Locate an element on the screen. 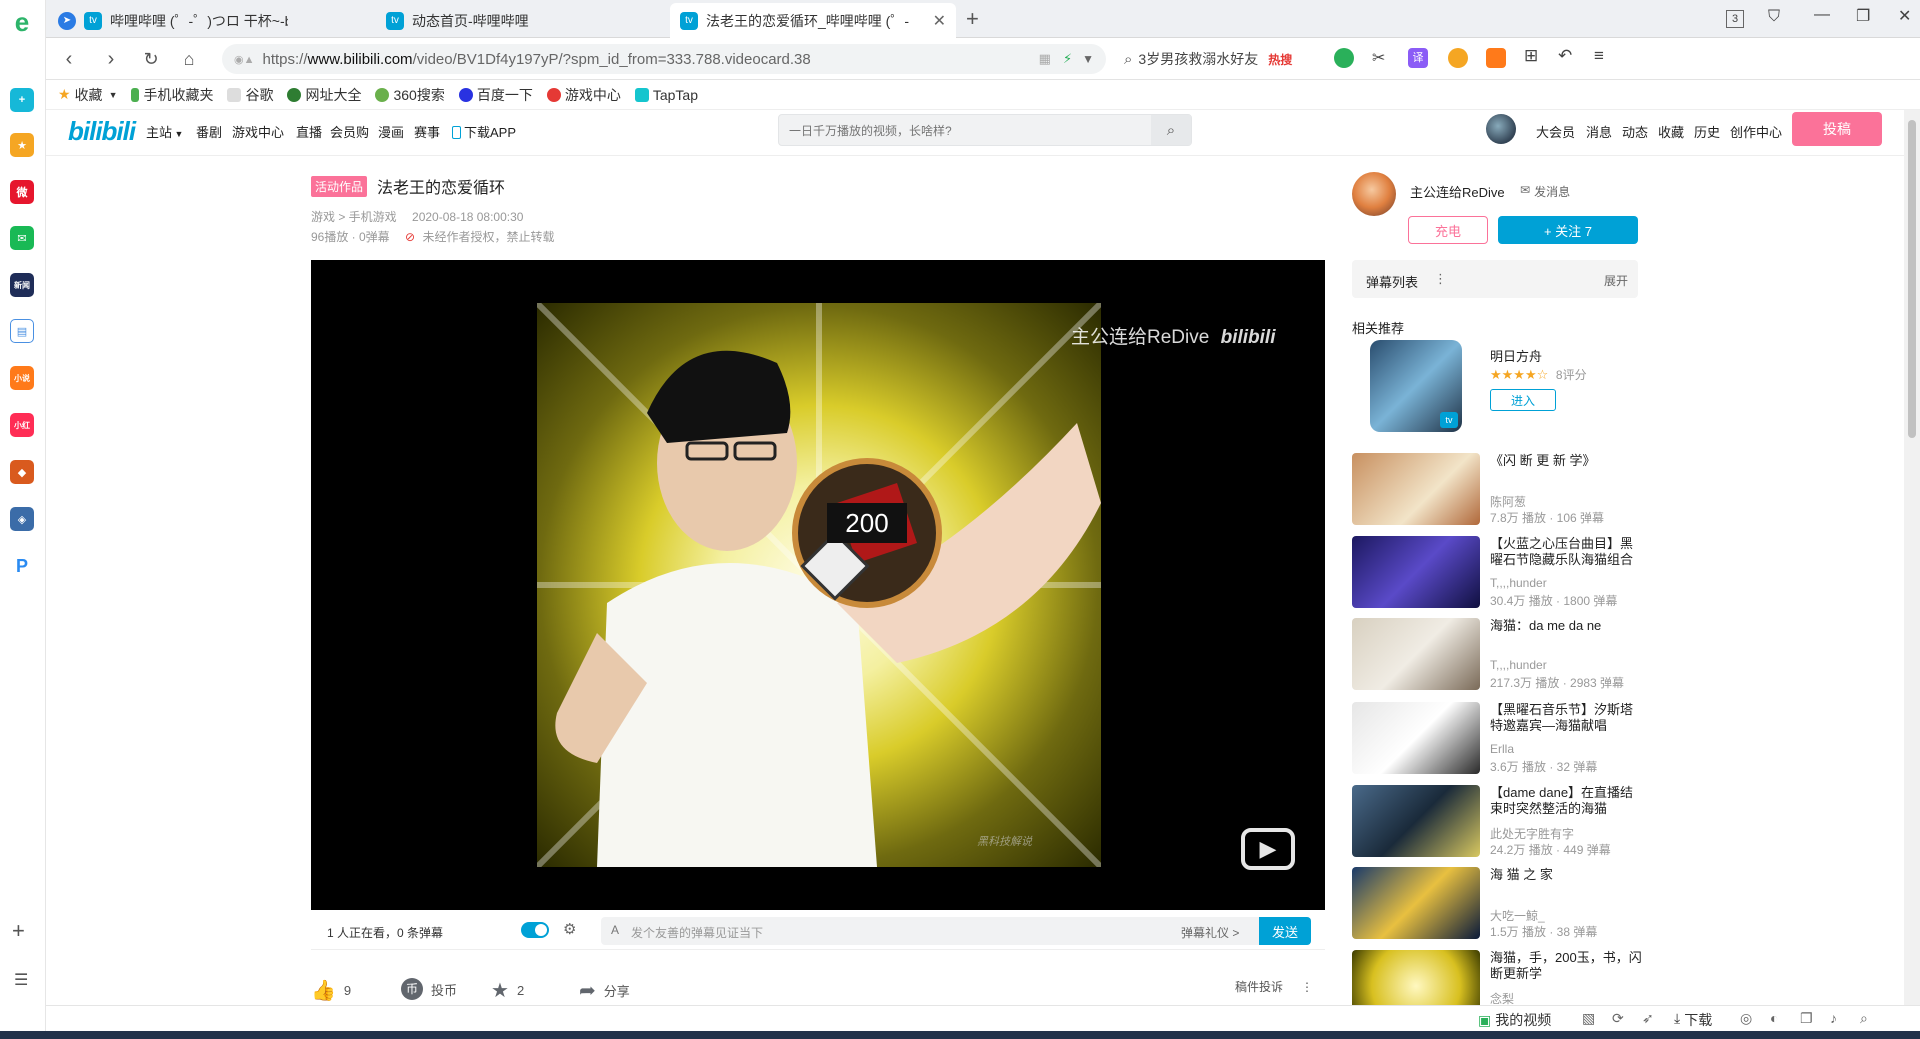  nav-esports: 赛事 is located at coordinates (427, 131).